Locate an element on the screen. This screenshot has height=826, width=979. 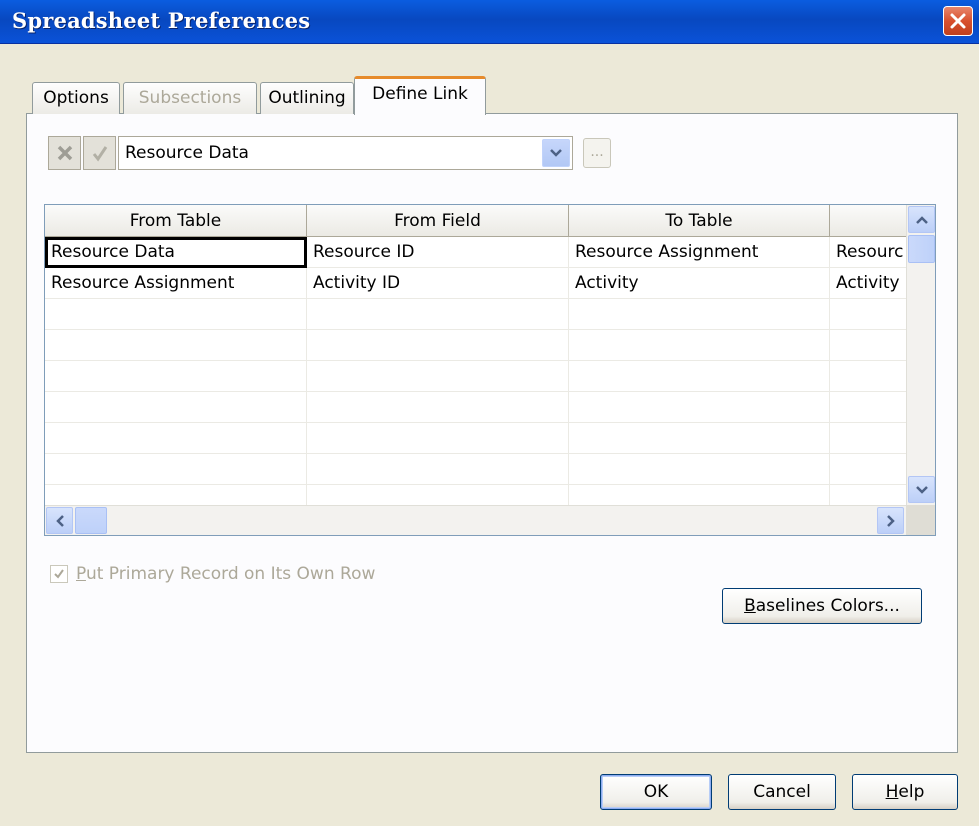
column-header-from-table: From Table is located at coordinates (176, 221).